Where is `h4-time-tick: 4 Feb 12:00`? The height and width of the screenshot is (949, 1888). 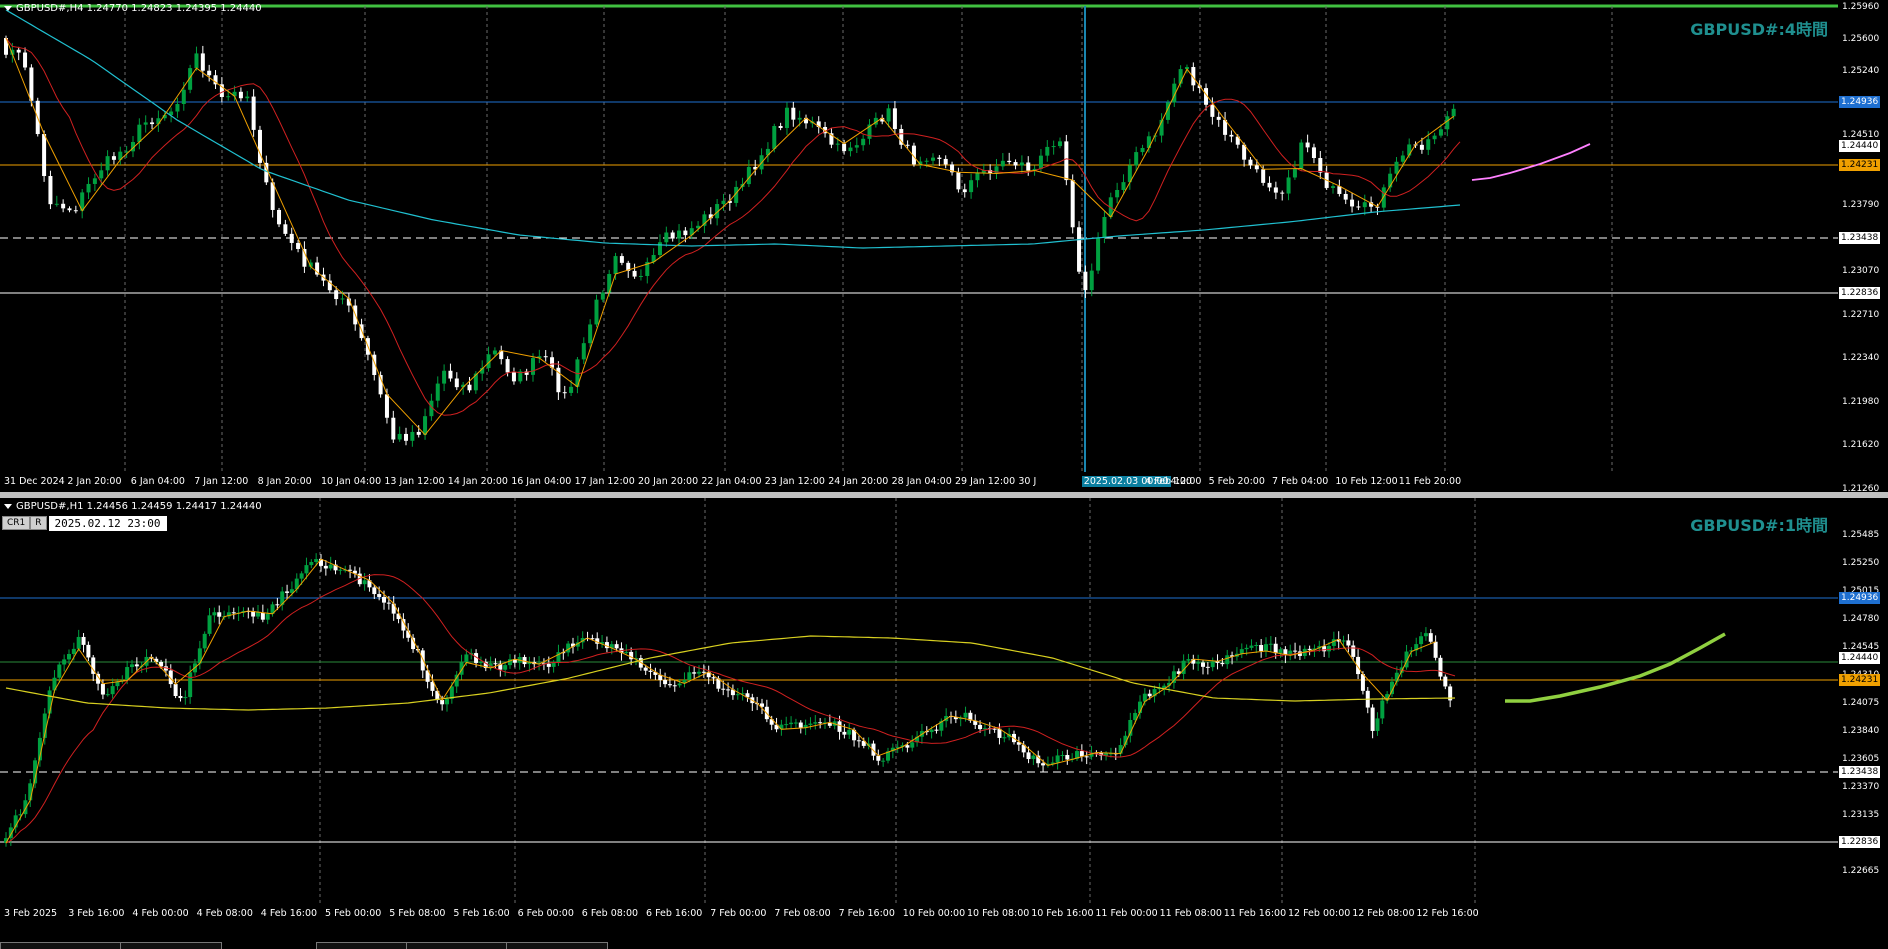
h4-time-tick: 4 Feb 12:00 is located at coordinates (1173, 481).